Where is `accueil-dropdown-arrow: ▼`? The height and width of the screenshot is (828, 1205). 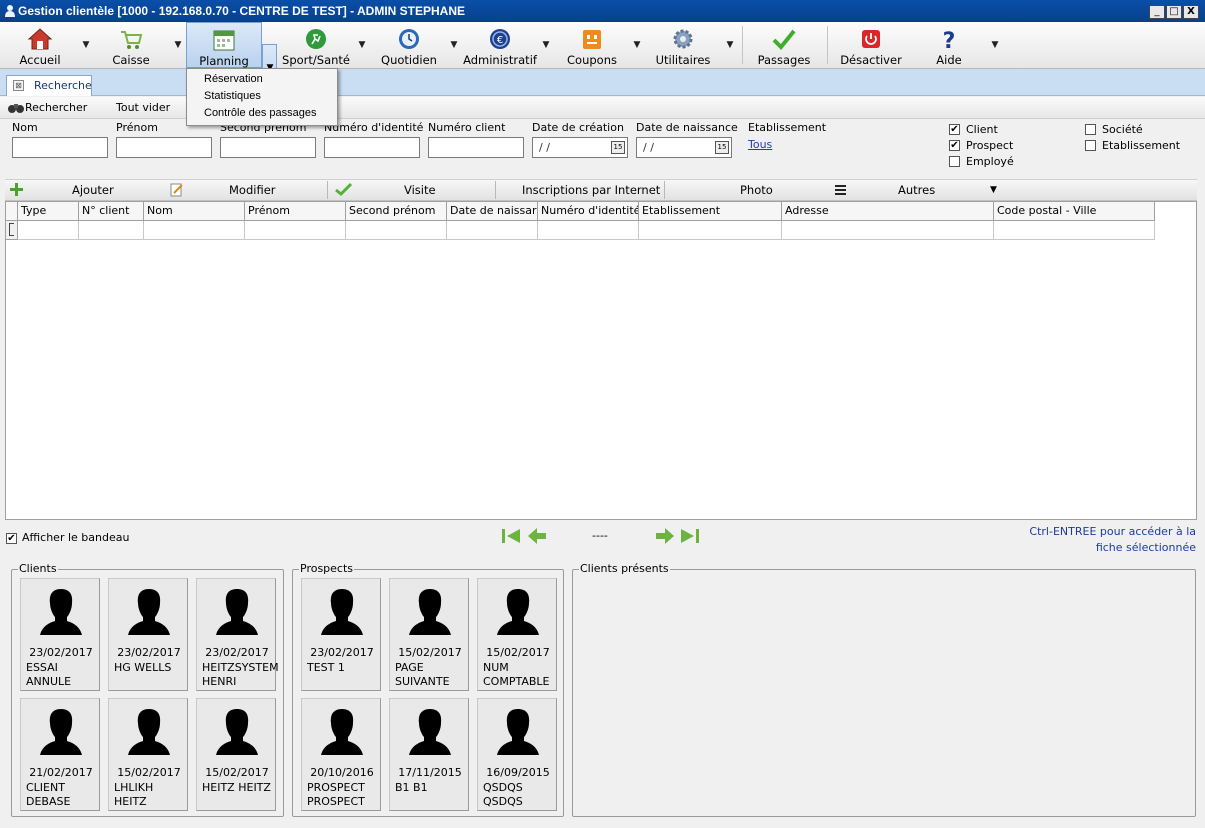
accueil-dropdown-arrow: ▼ is located at coordinates (86, 45).